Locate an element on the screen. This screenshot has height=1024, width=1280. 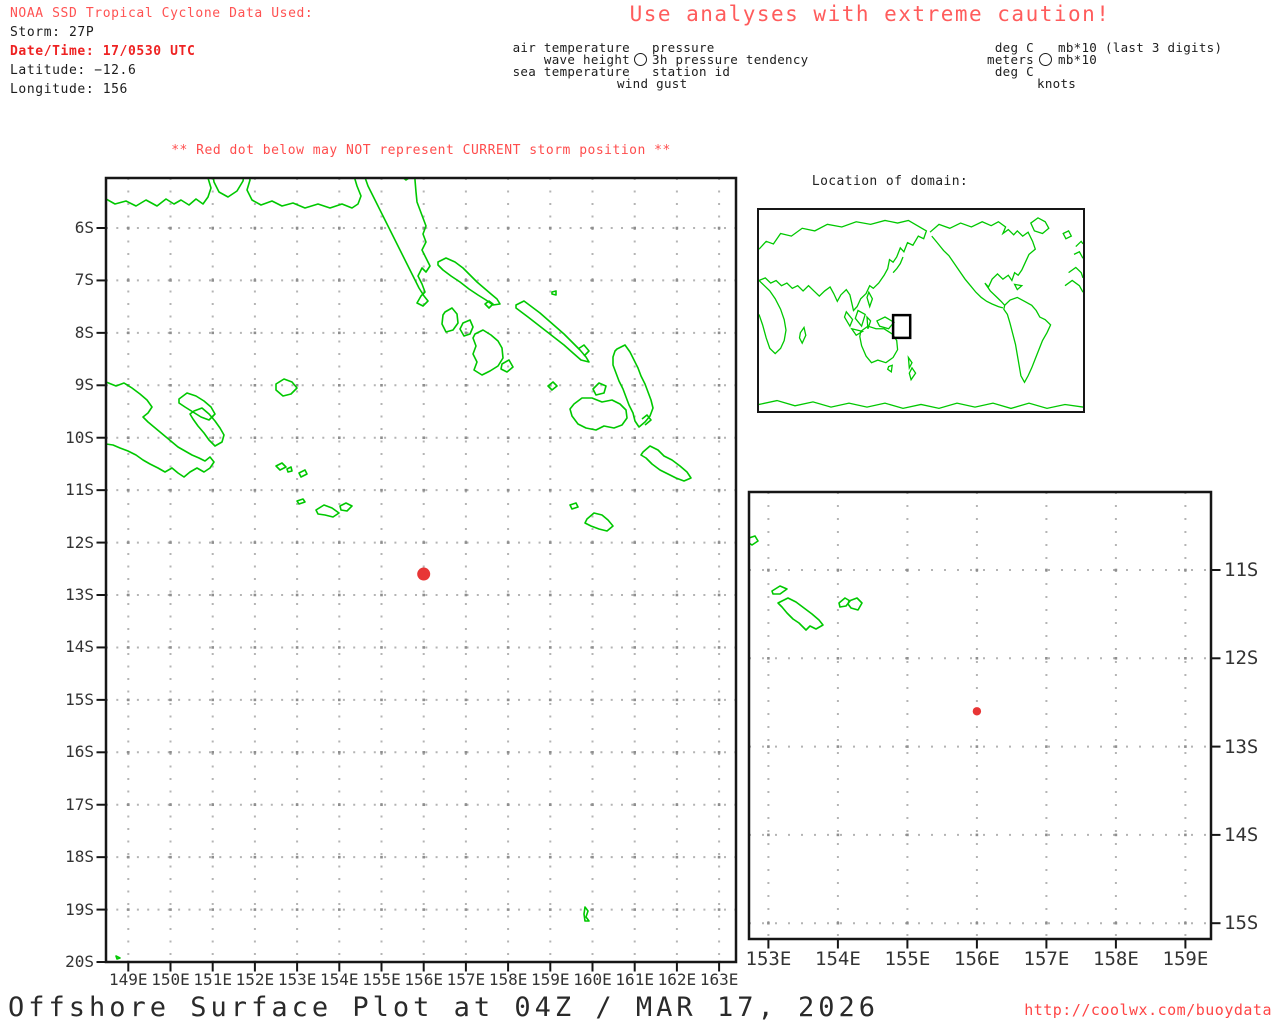
zoom-map-x-tick-label: 158E is located at coordinates (1116, 959).